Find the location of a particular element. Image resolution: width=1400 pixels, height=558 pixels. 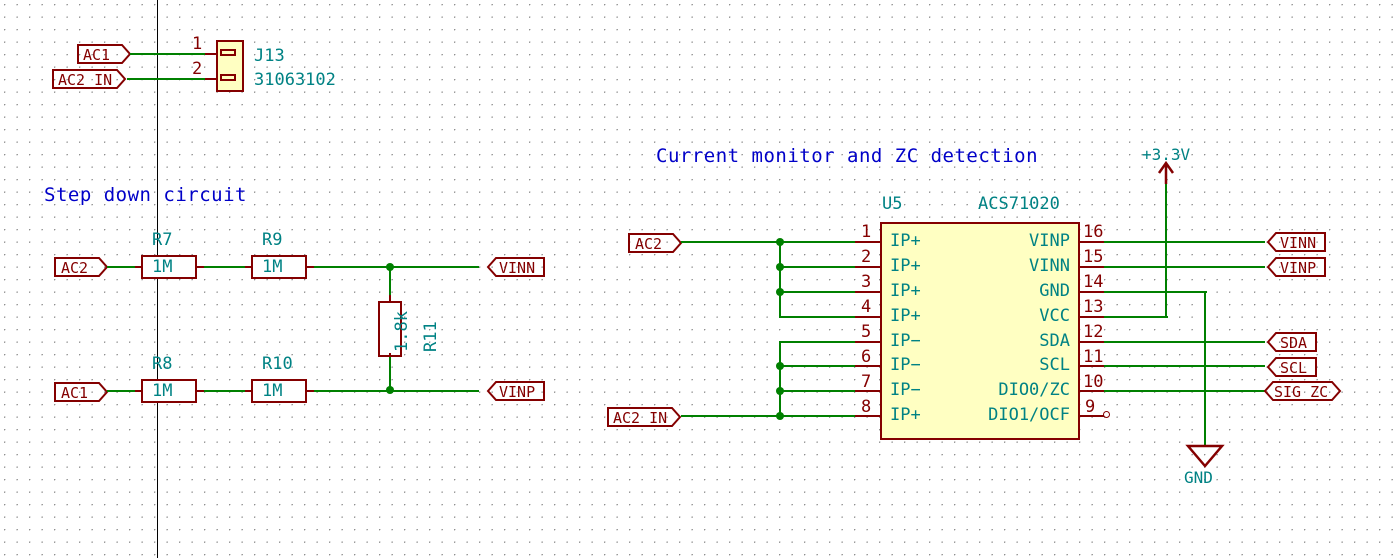

ic-pin-12-number: 12 is located at coordinates (1093, 332).